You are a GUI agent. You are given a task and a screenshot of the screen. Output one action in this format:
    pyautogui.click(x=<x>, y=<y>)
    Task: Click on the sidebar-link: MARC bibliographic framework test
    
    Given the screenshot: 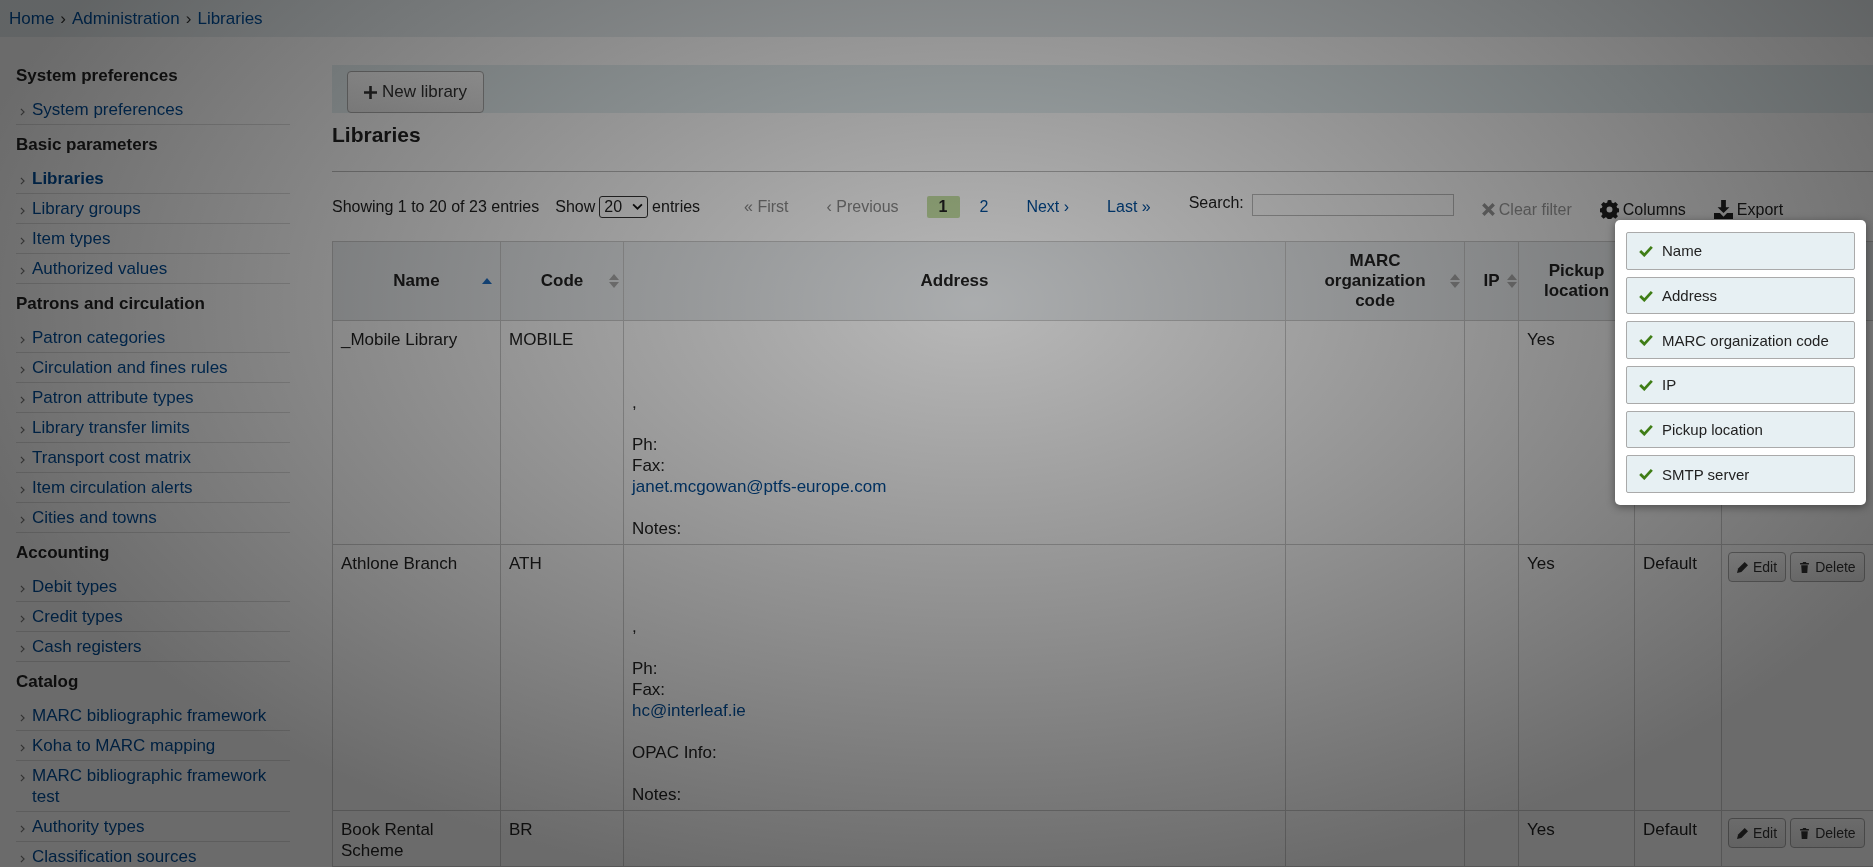 What is the action you would take?
    pyautogui.click(x=161, y=786)
    